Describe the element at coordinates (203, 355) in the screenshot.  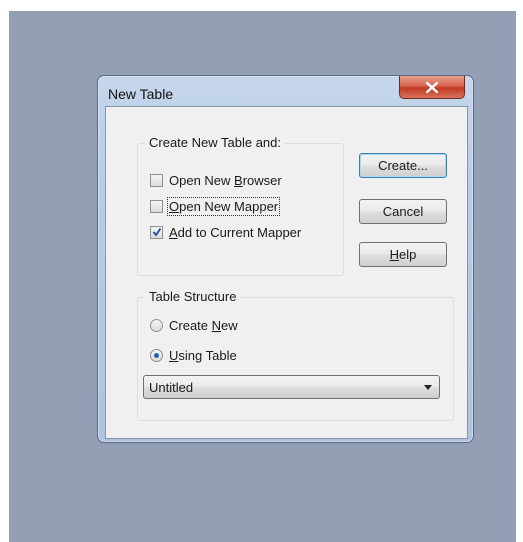
I see `radio-label: Using Table` at that location.